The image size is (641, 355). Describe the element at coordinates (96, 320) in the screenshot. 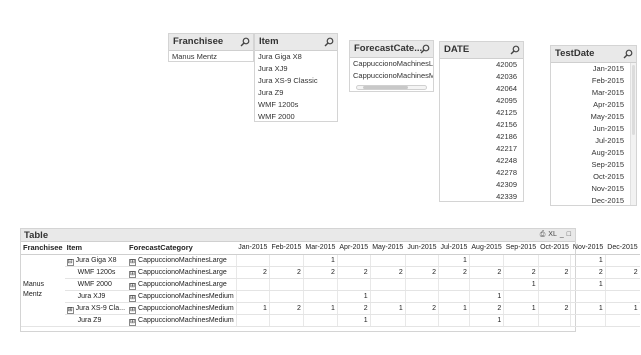

I see `item-cell: Jura Z9` at that location.